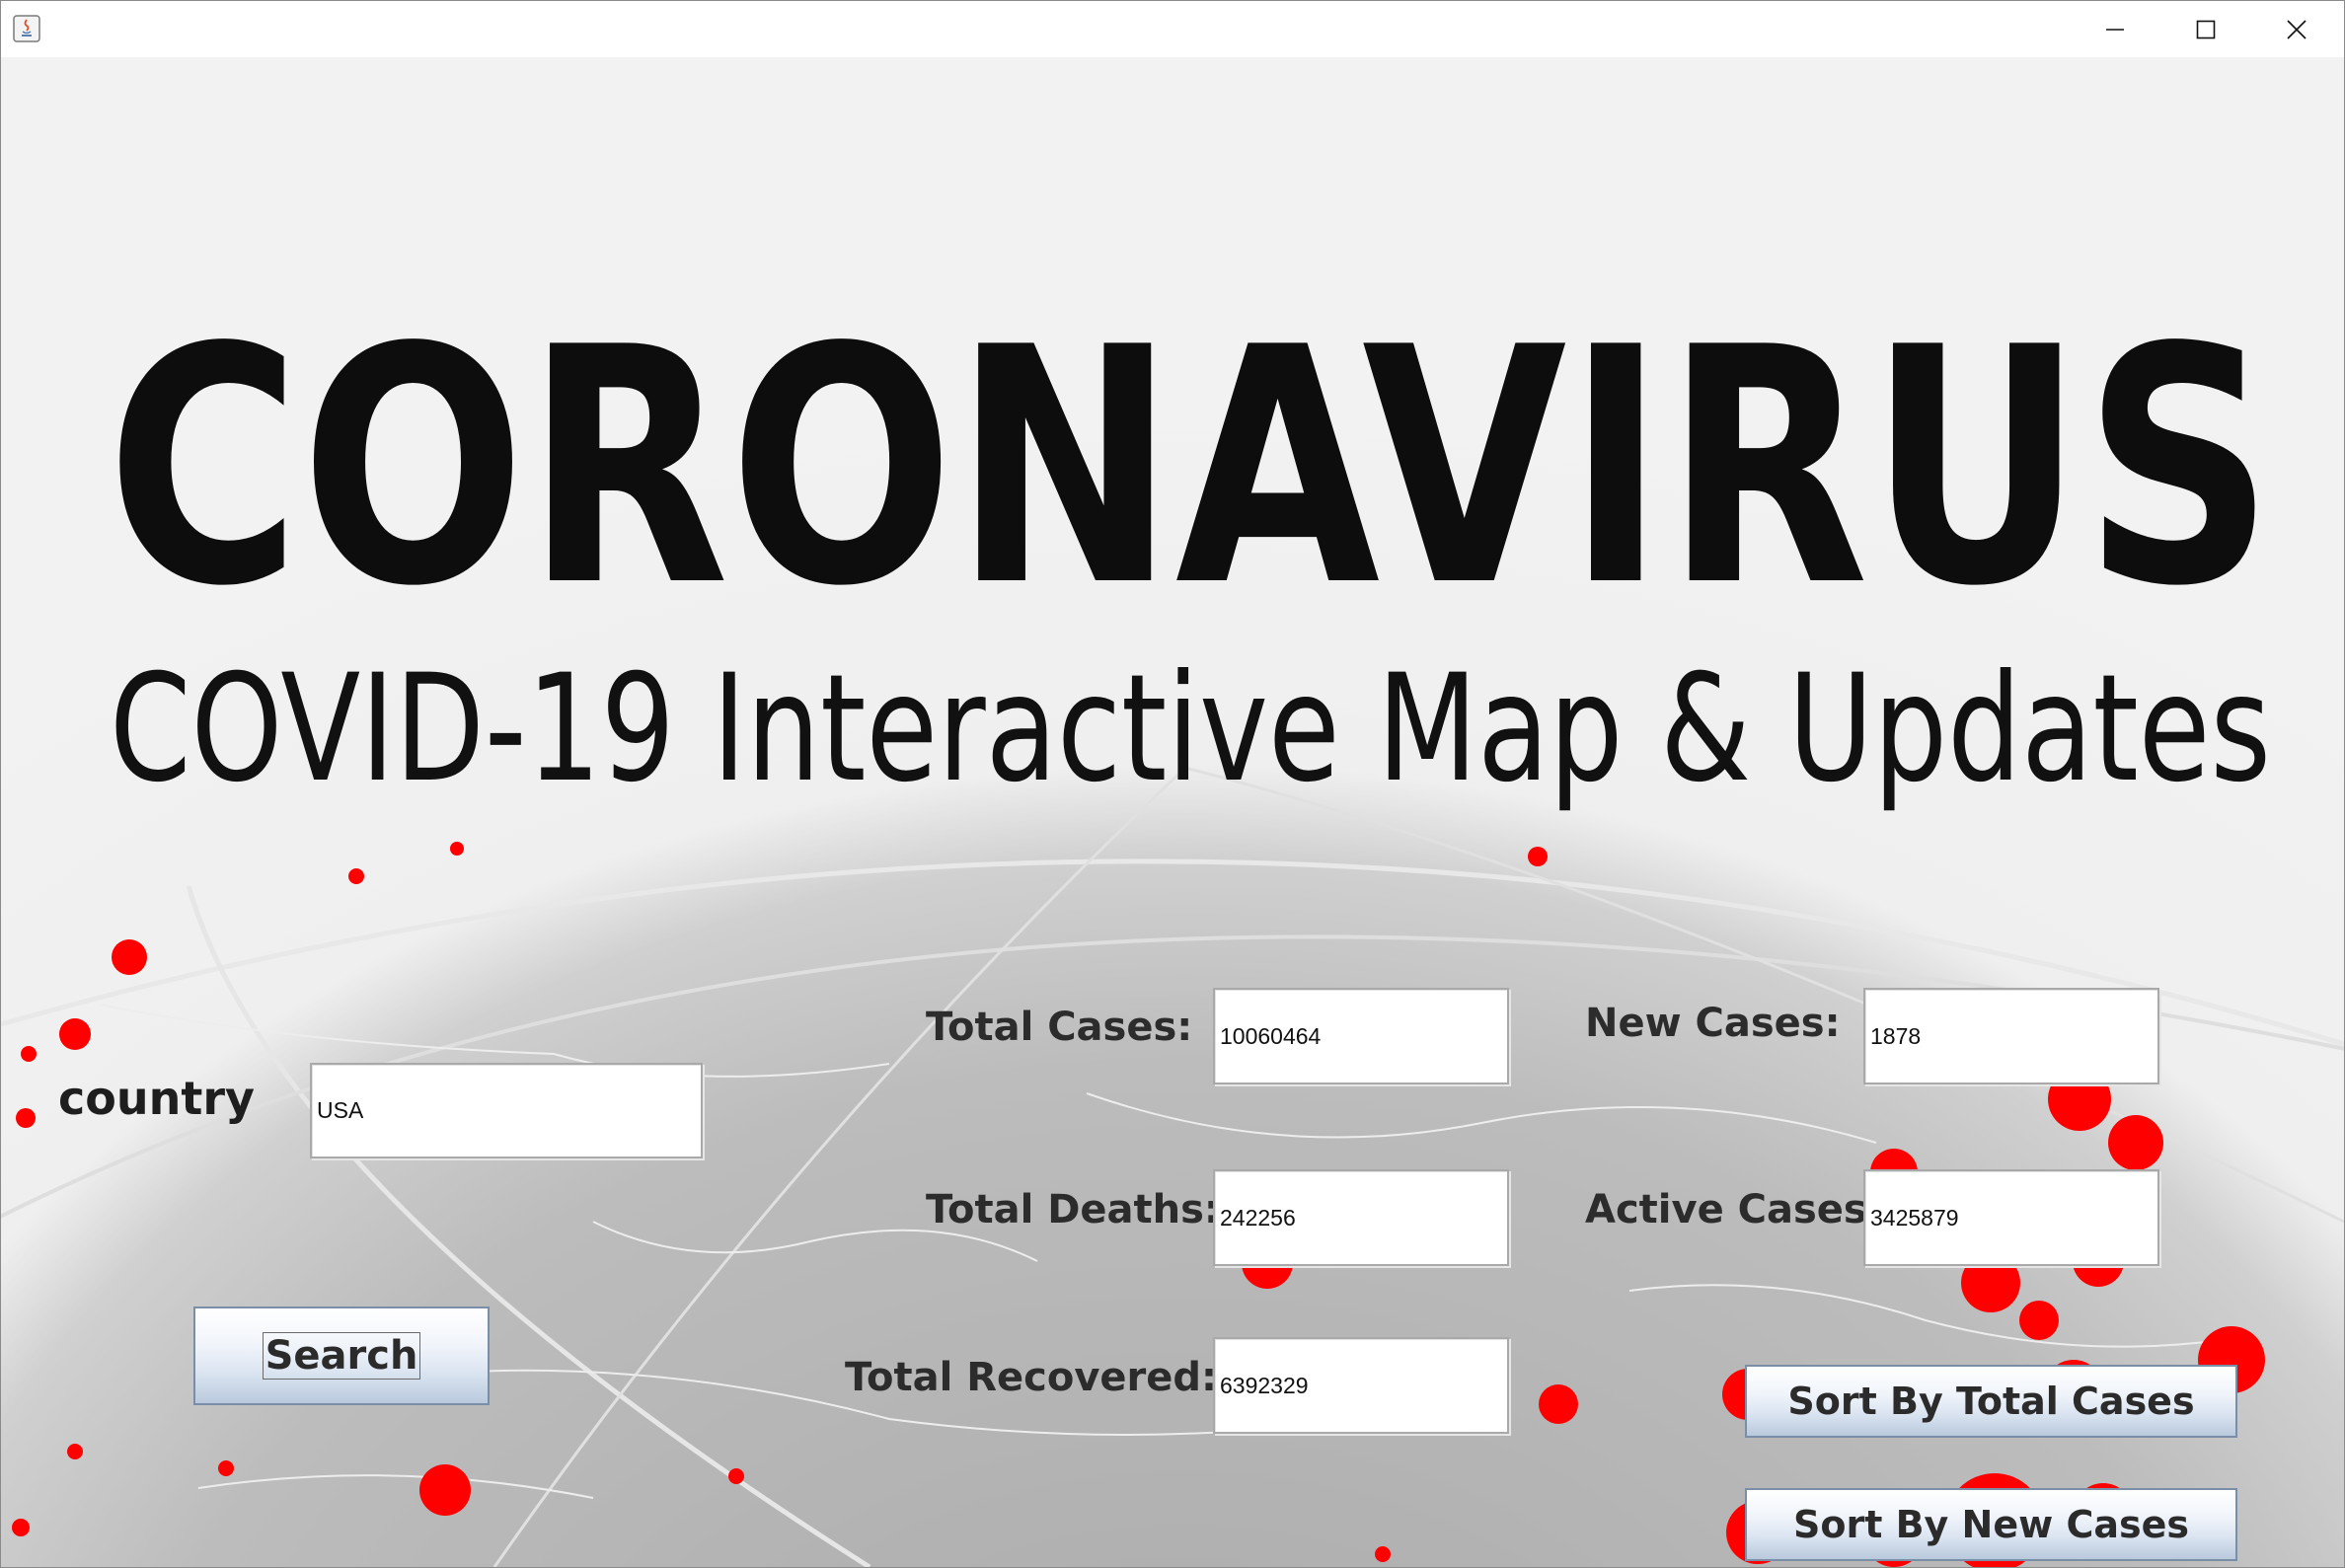 Image resolution: width=2345 pixels, height=1568 pixels. What do you see at coordinates (2011, 1217) in the screenshot?
I see `active-cases-field: 3425879` at bounding box center [2011, 1217].